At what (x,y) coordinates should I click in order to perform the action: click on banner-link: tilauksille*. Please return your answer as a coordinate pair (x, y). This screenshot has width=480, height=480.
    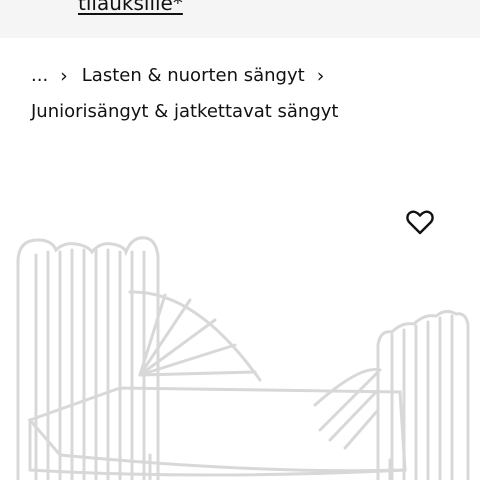
    Looking at the image, I should click on (130, 7).